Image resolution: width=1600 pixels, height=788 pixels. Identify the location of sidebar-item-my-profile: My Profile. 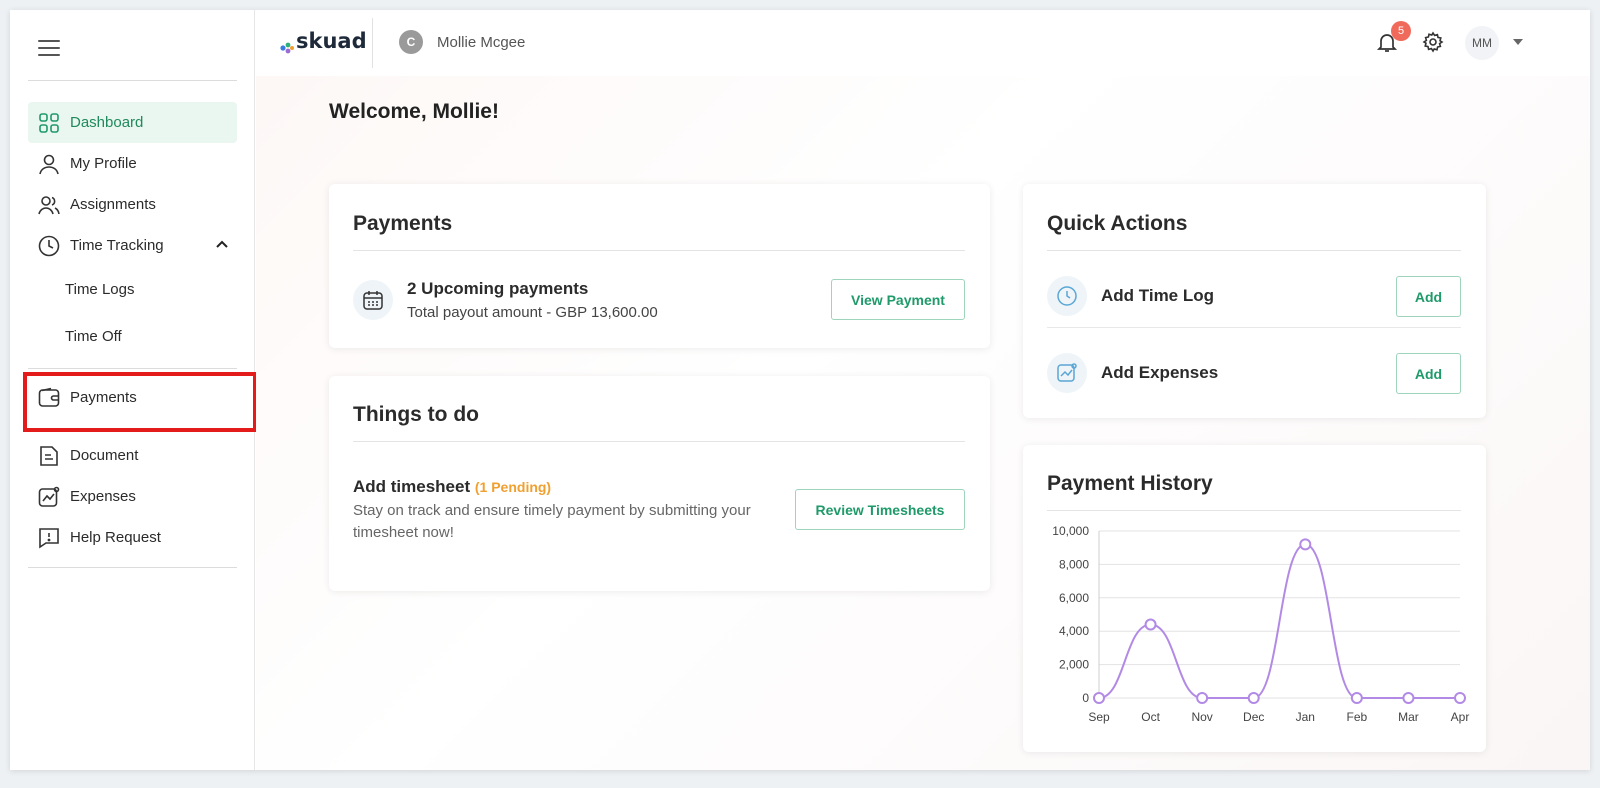
(132, 163).